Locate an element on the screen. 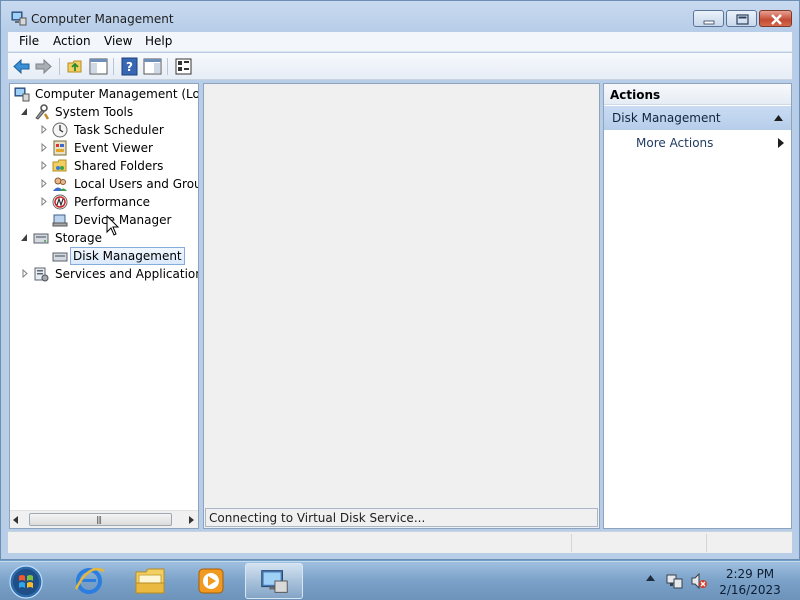 The width and height of the screenshot is (800, 600). actions-header: Actions is located at coordinates (697, 94).